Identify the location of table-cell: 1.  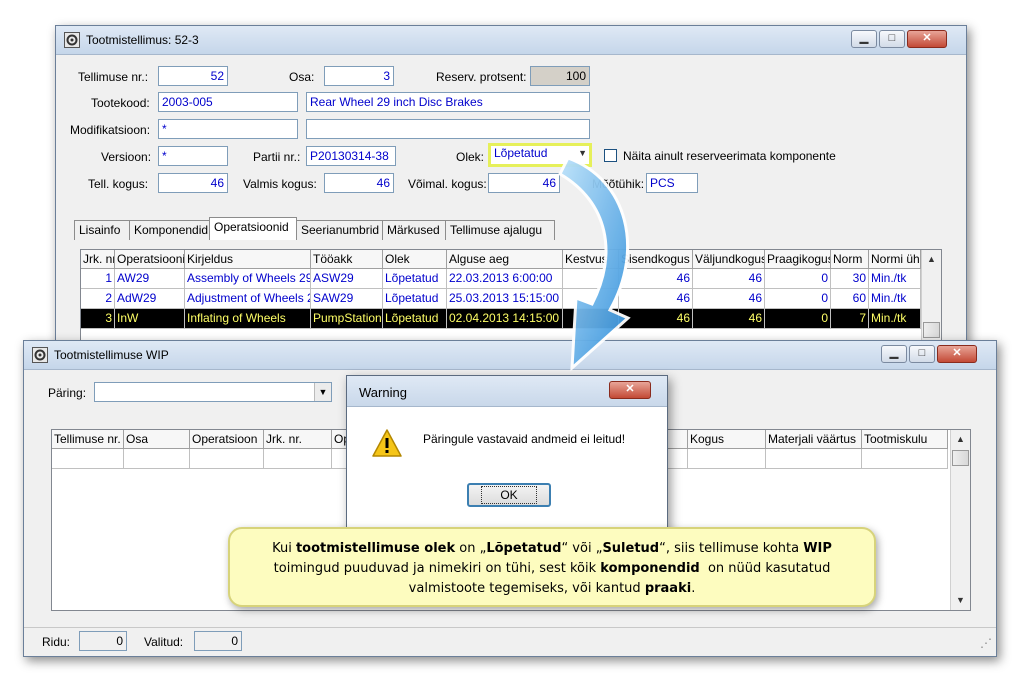
(98, 279).